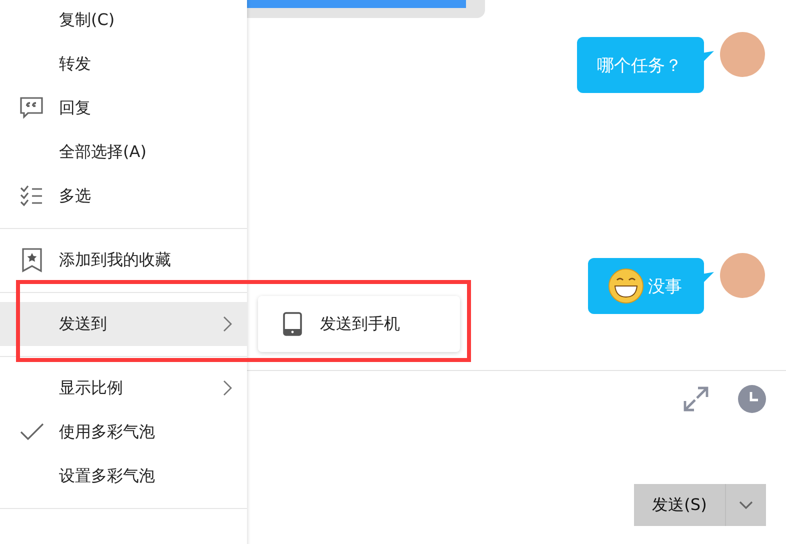 This screenshot has height=544, width=786. Describe the element at coordinates (123, 432) in the screenshot. I see `menu-item: 使用多彩气泡` at that location.